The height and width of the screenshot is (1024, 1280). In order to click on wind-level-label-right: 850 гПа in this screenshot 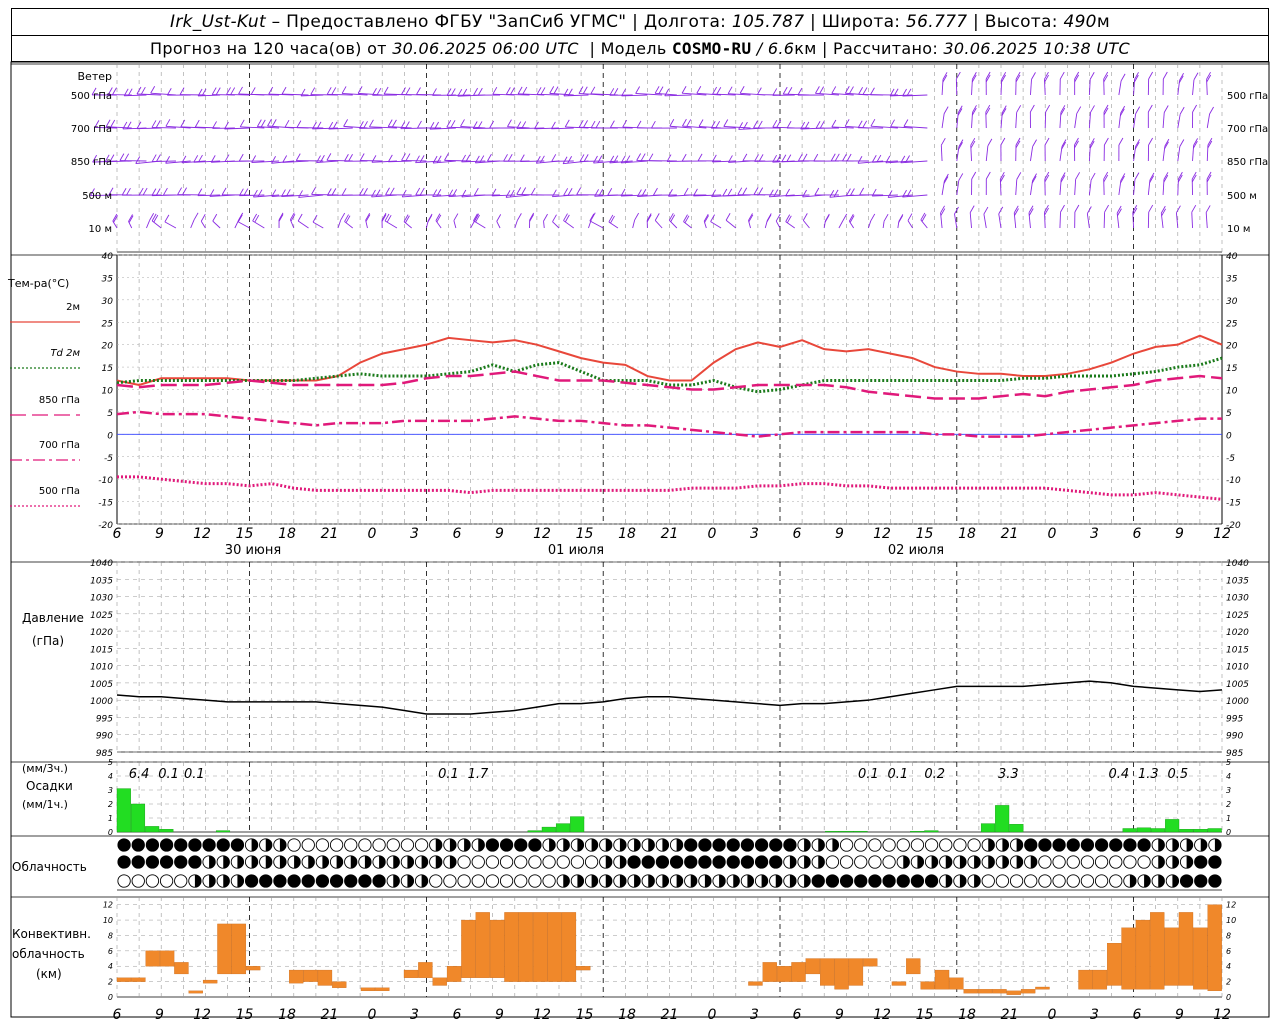, I will do `click(1247, 162)`.